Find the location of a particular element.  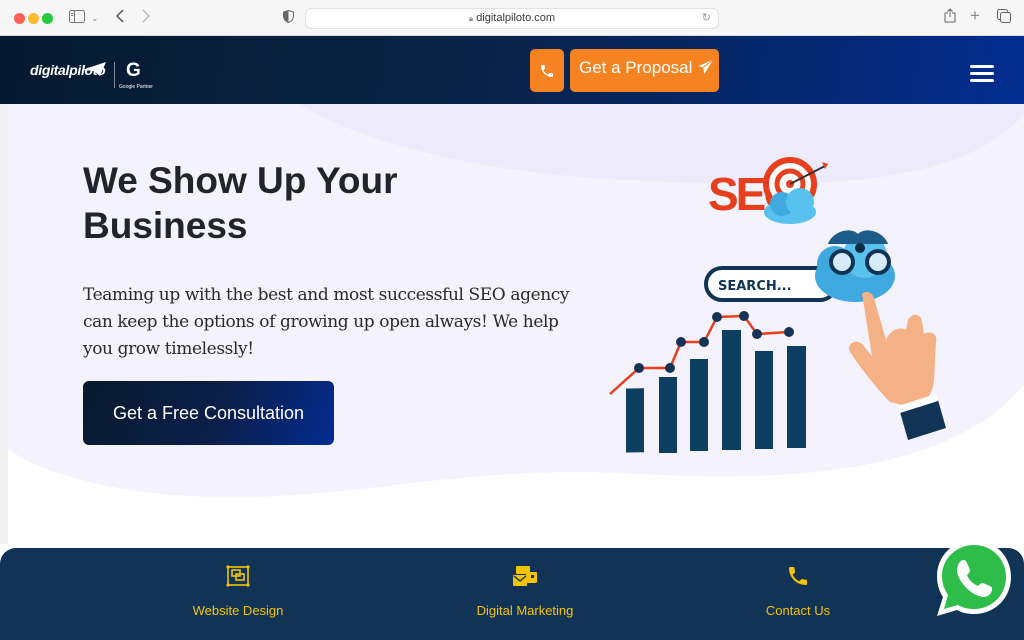

tabs-overview-icon is located at coordinates (1004, 18).